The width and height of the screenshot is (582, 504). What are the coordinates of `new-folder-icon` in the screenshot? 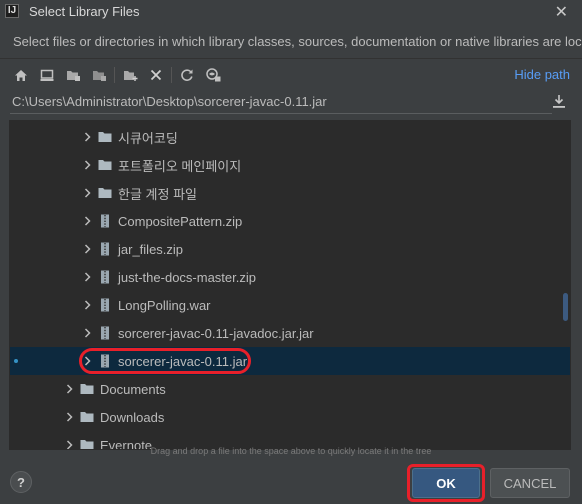 It's located at (130, 75).